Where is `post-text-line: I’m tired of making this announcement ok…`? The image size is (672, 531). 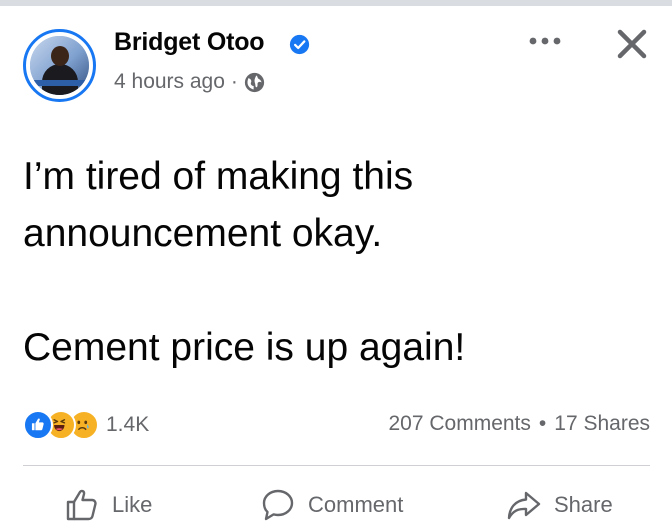
post-text-line: I’m tired of making this announcement ok… is located at coordinates (218, 205).